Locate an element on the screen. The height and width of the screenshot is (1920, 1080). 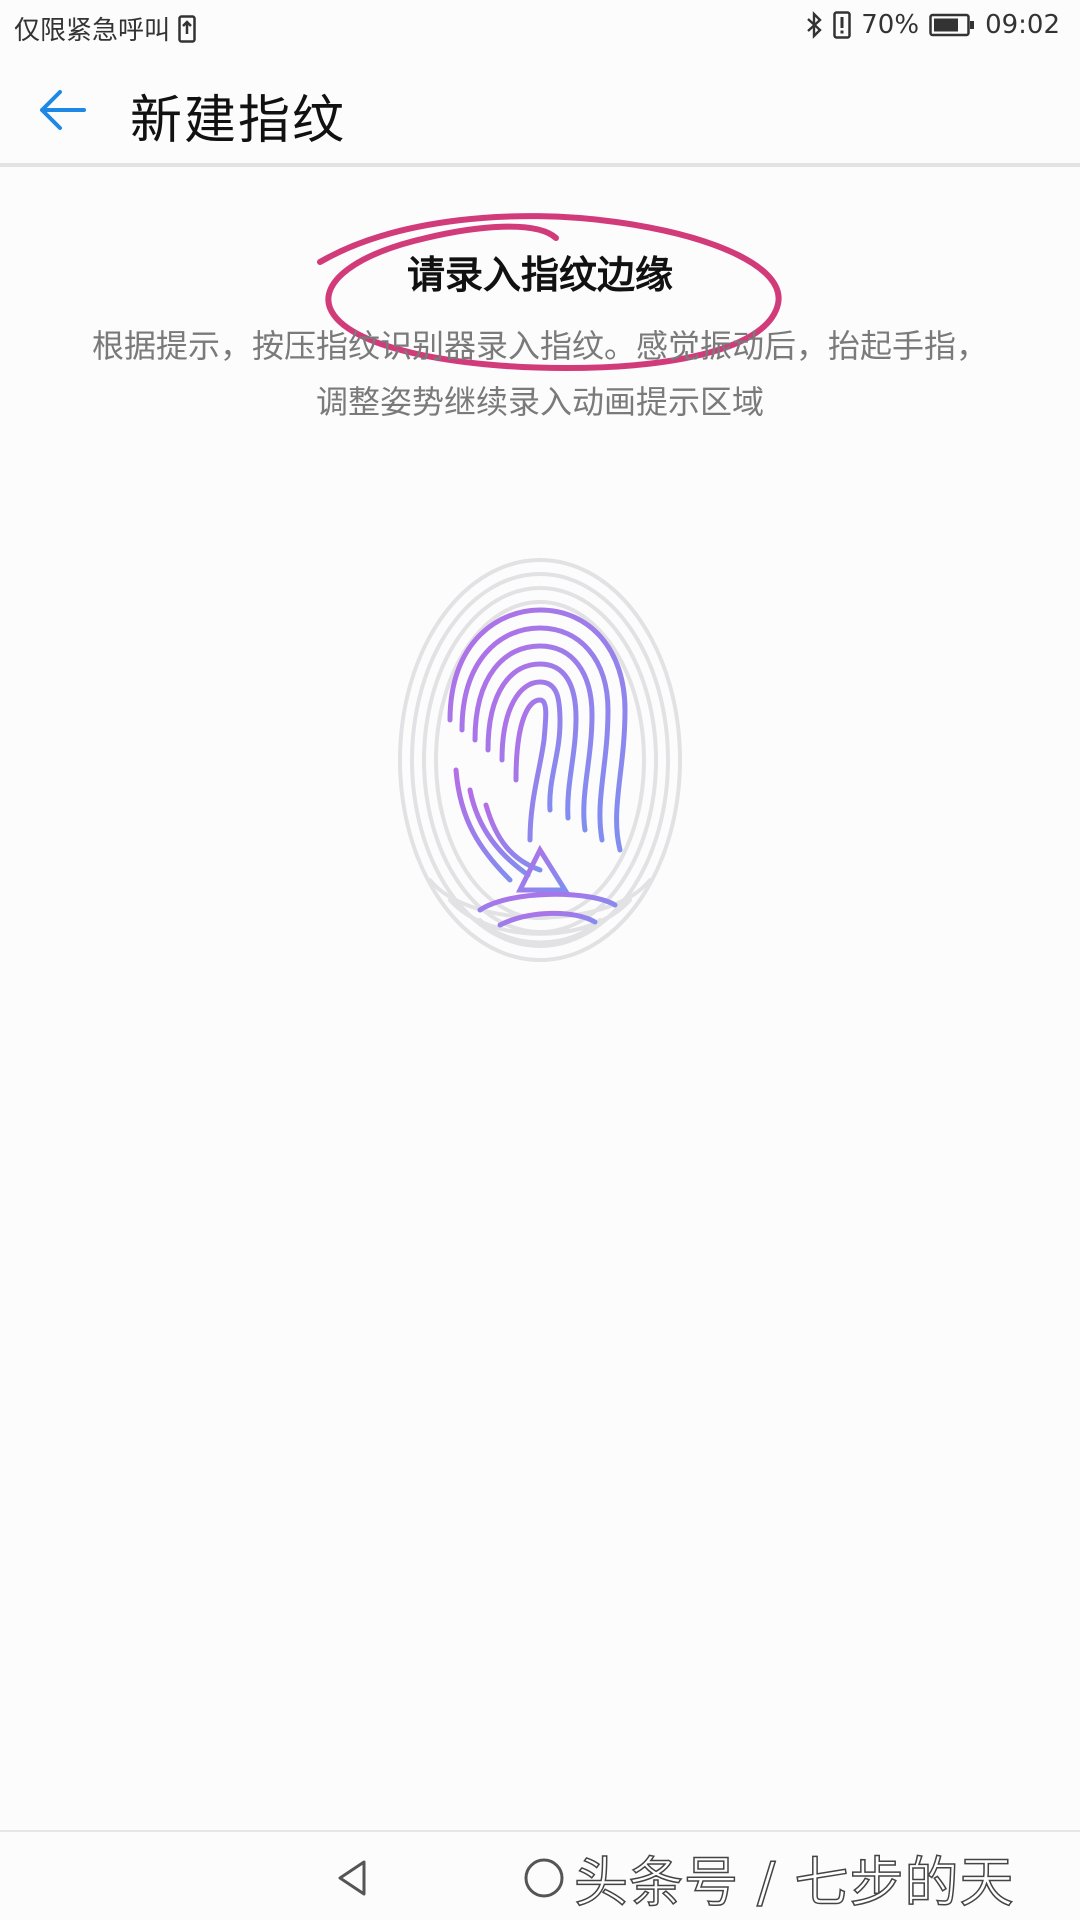
nav-home-button is located at coordinates (544, 1878).